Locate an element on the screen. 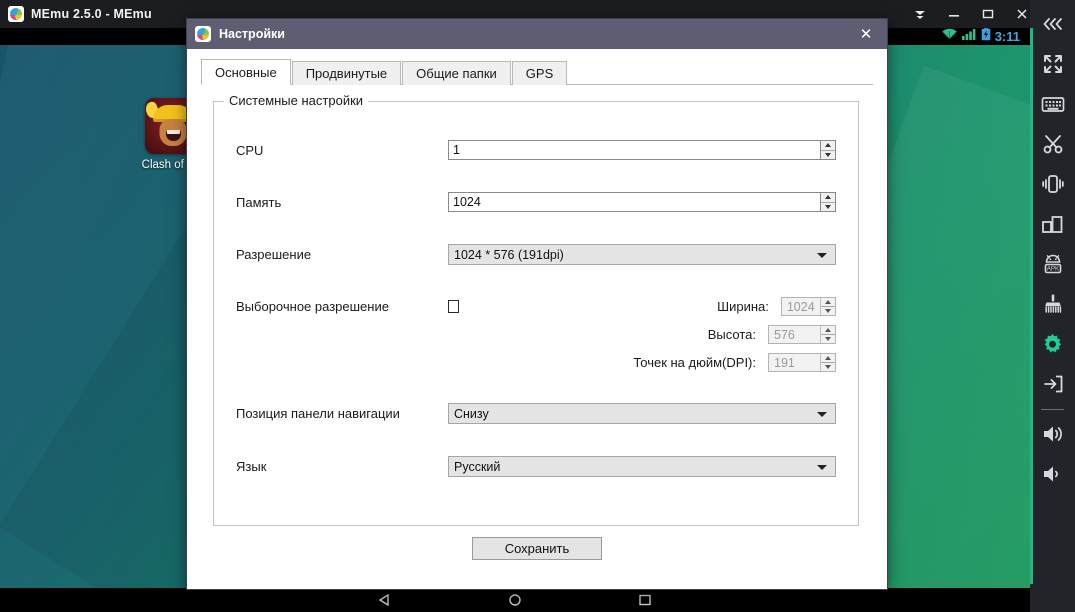 This screenshot has height=612, width=1075. chevrons-left-icon is located at coordinates (1053, 24).